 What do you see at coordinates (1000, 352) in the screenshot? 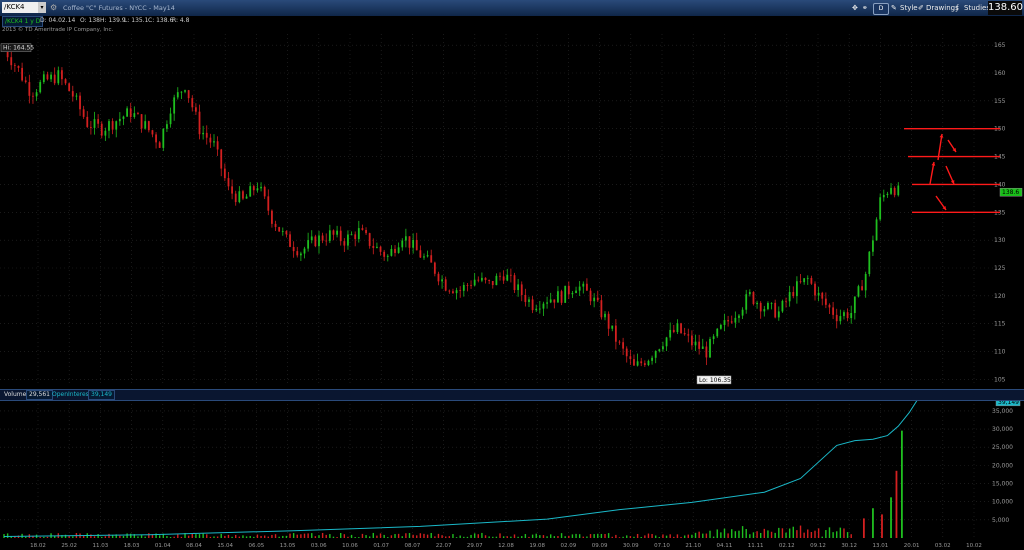
I see `price-tick-label: 110` at bounding box center [1000, 352].